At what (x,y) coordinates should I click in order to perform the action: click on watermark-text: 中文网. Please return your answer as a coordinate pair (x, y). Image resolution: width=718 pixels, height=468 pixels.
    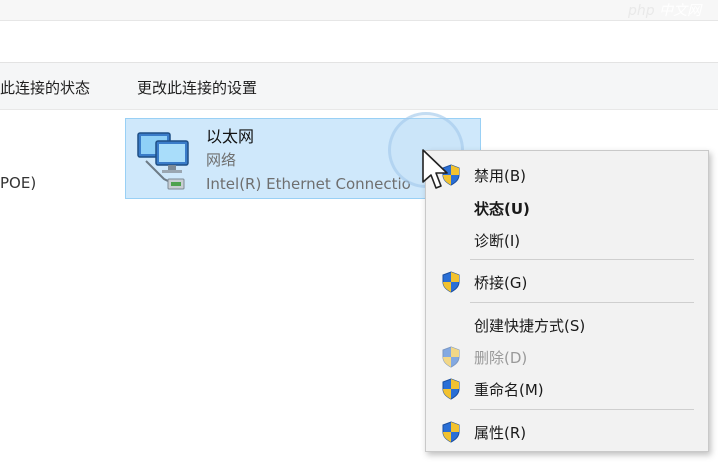
    Looking at the image, I should click on (680, 11).